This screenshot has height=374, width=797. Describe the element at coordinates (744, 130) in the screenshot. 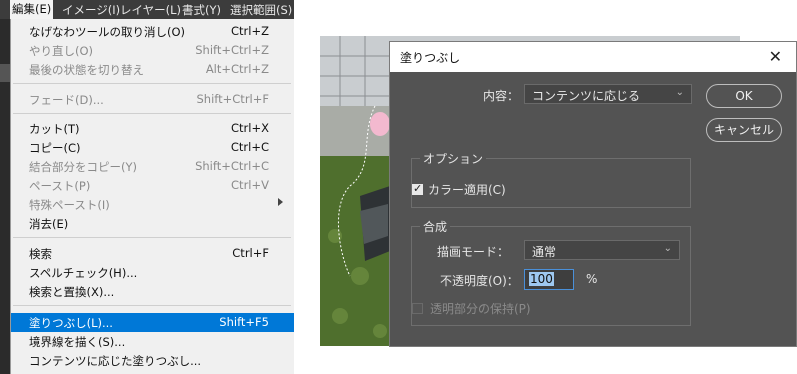

I see `cancel-button: キャンセル` at that location.